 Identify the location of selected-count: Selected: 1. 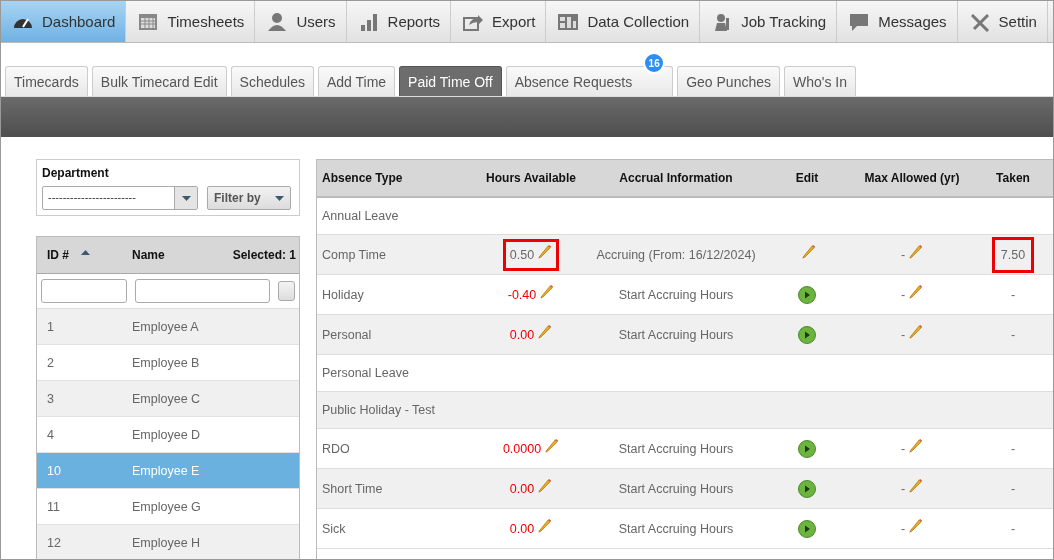
(264, 255).